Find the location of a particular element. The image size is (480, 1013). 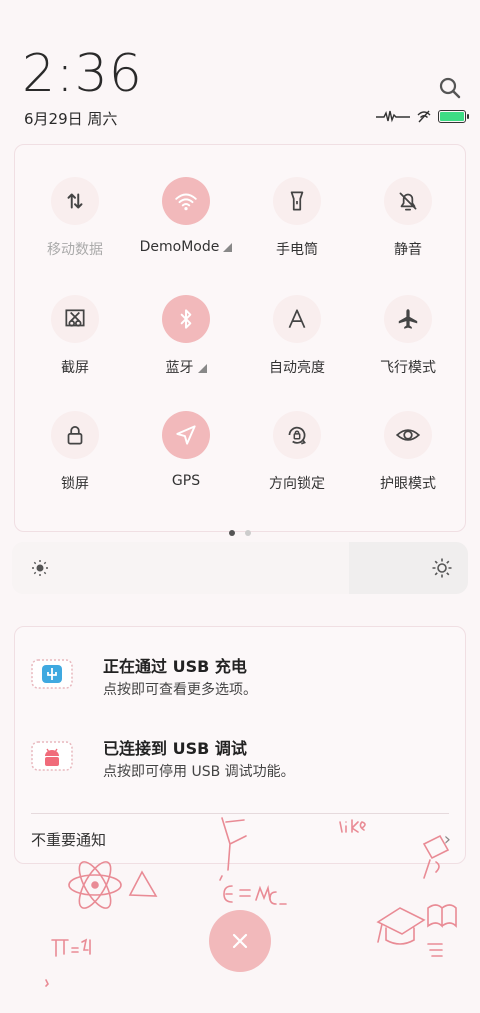

tile-label-text: 自动亮度 is located at coordinates (297, 368).